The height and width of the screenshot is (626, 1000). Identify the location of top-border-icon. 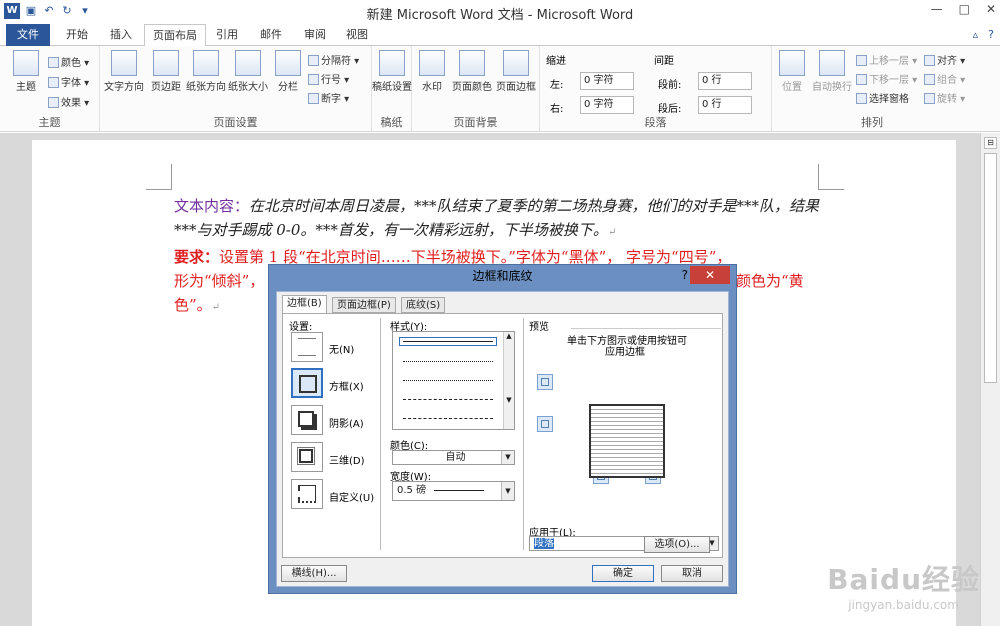
(545, 382).